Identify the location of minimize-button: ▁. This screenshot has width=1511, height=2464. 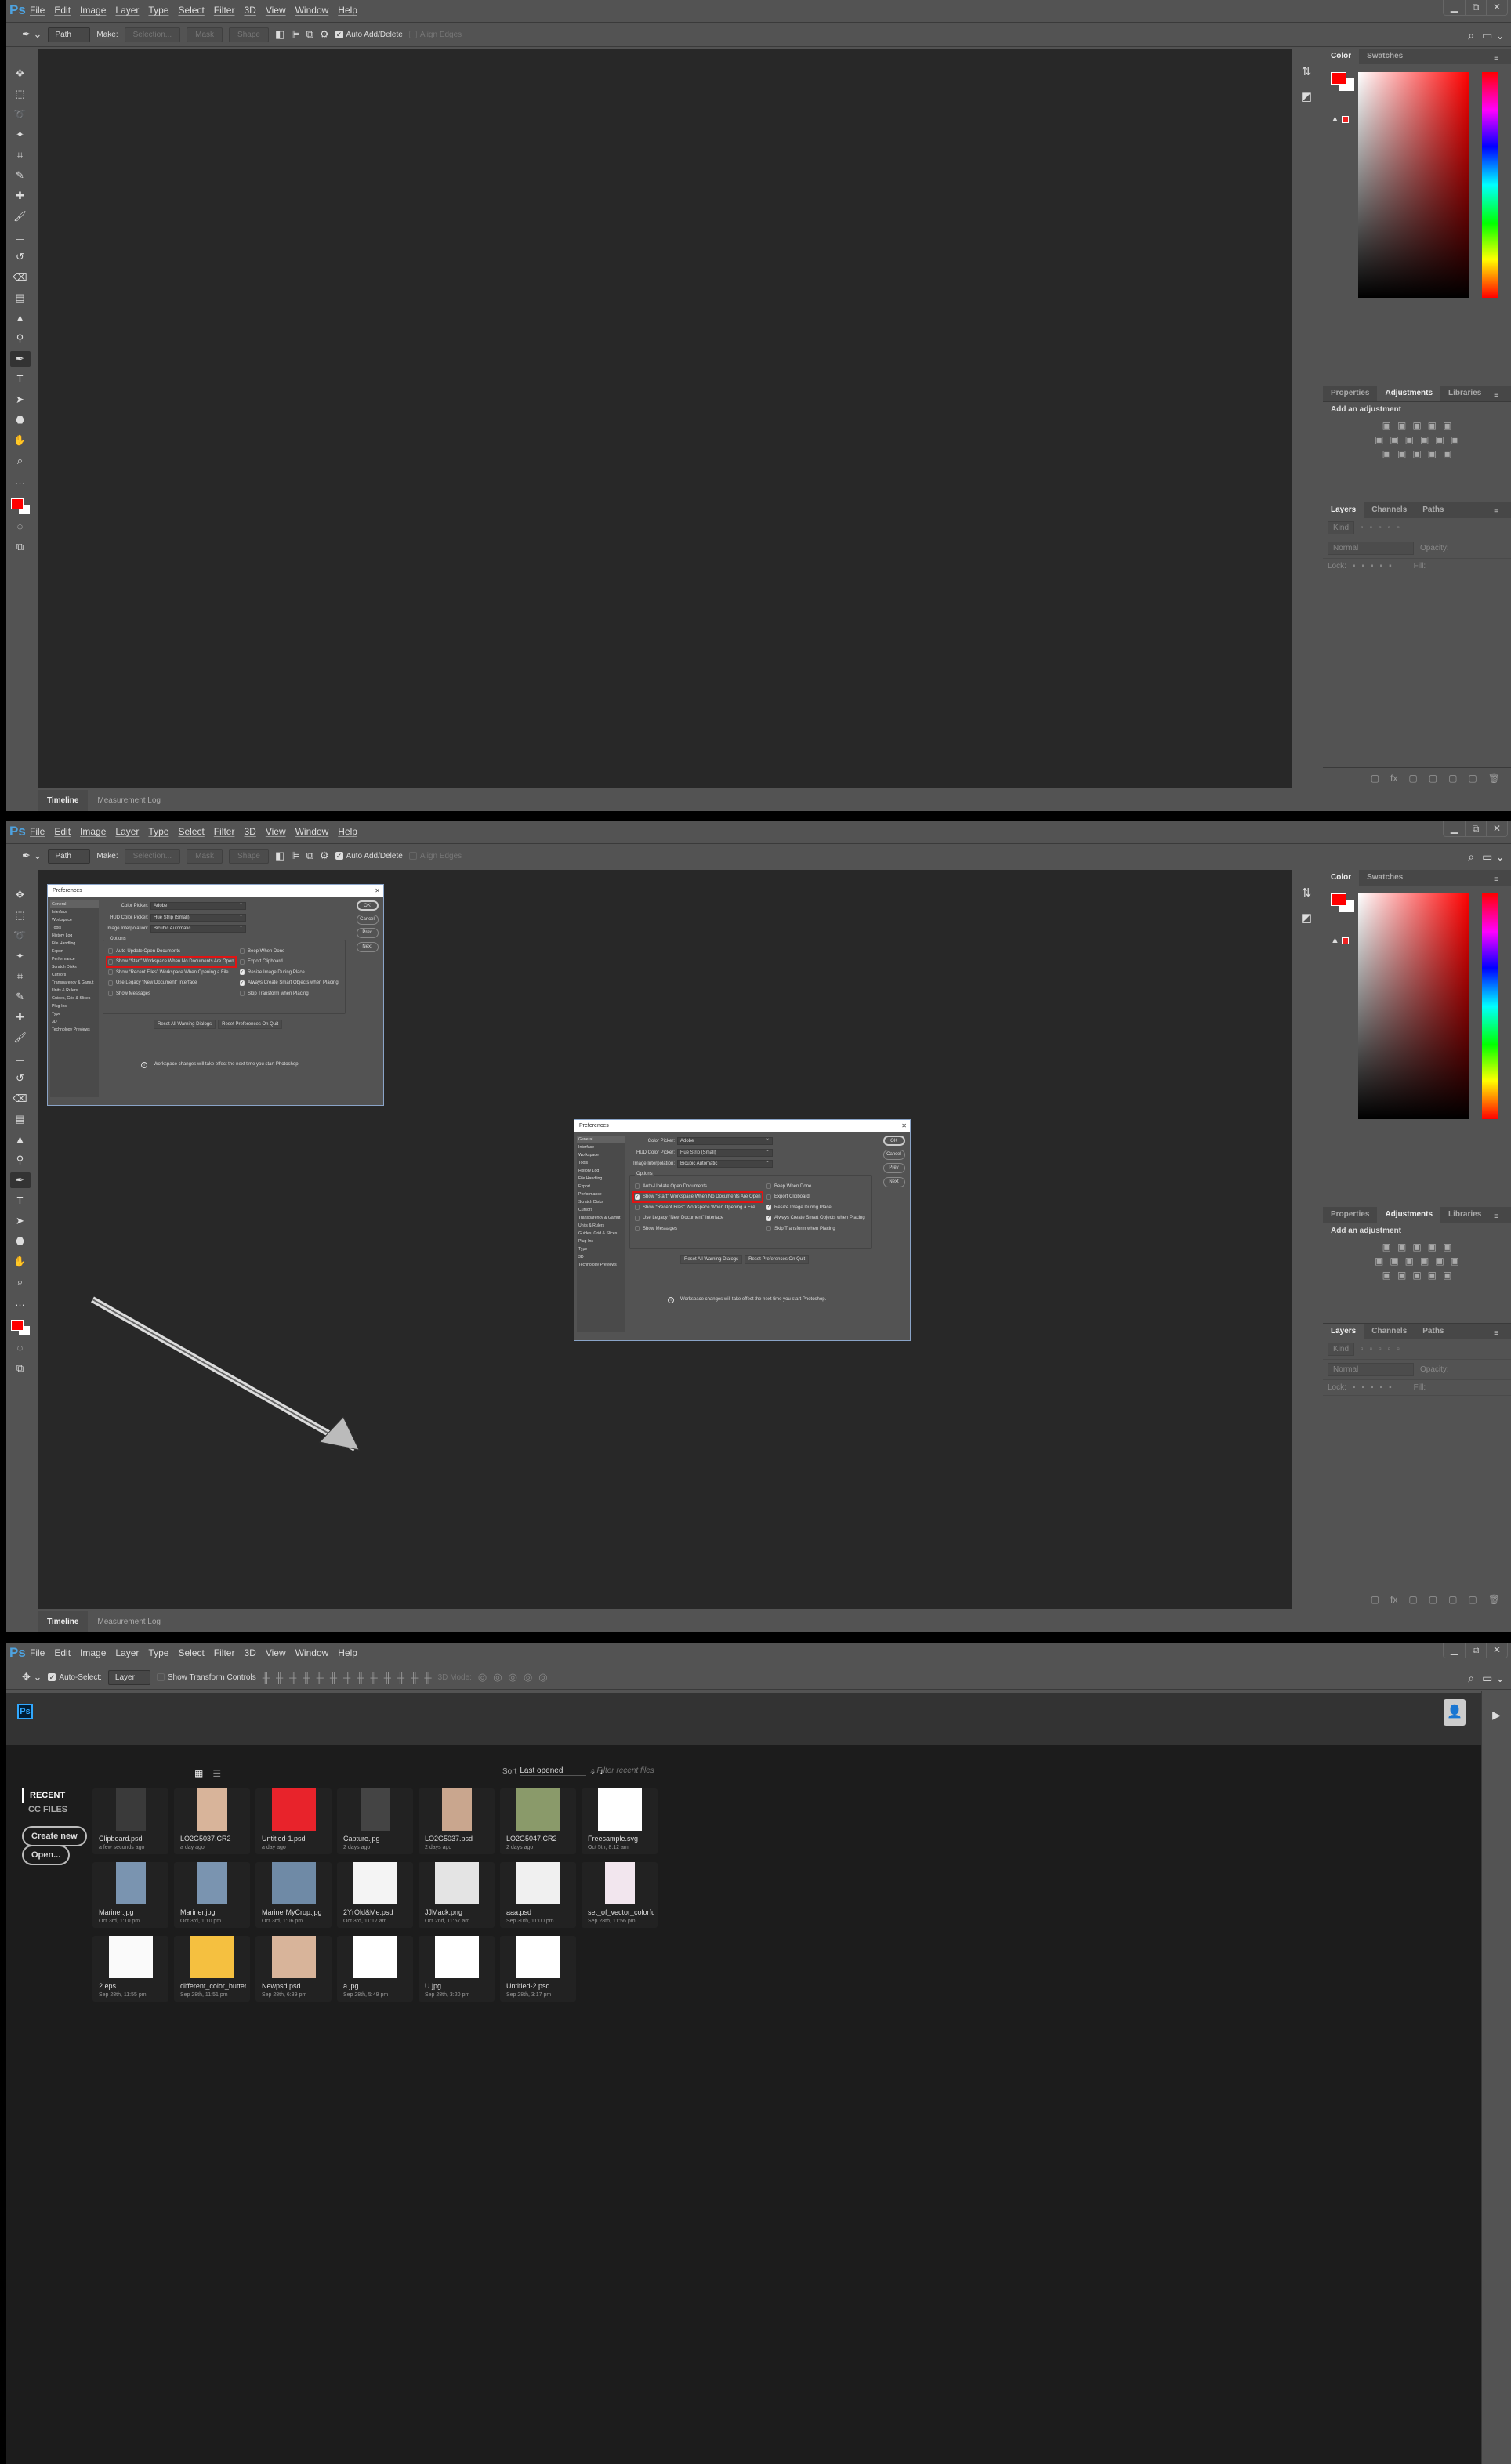
(1454, 7).